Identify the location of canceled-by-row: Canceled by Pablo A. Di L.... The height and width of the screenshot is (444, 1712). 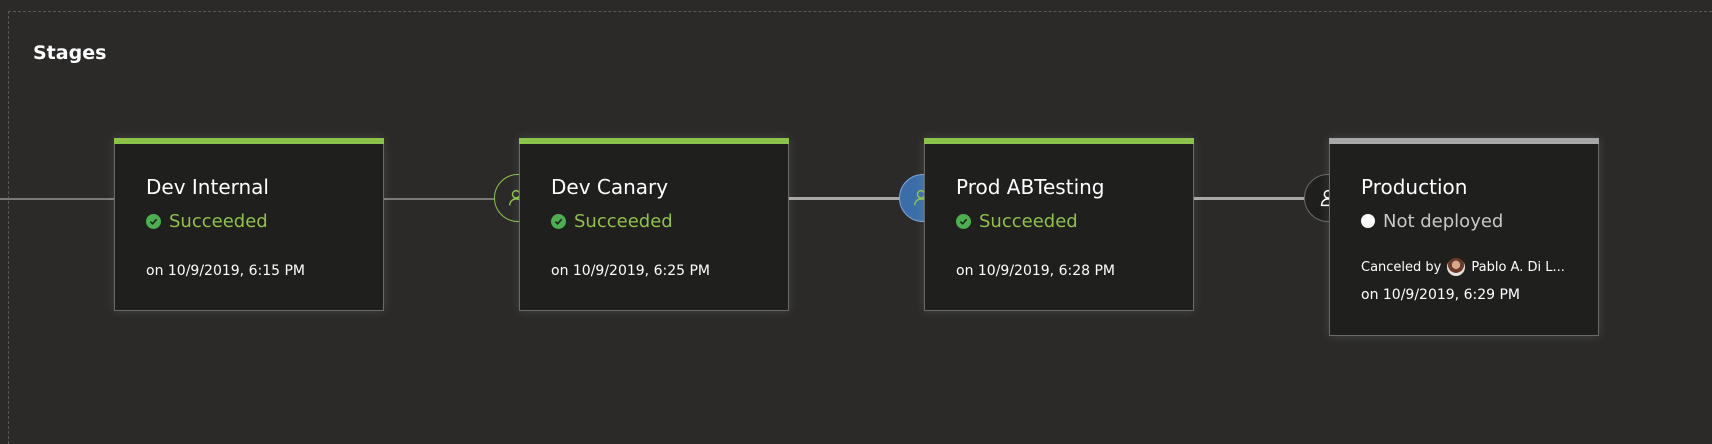
(1463, 267).